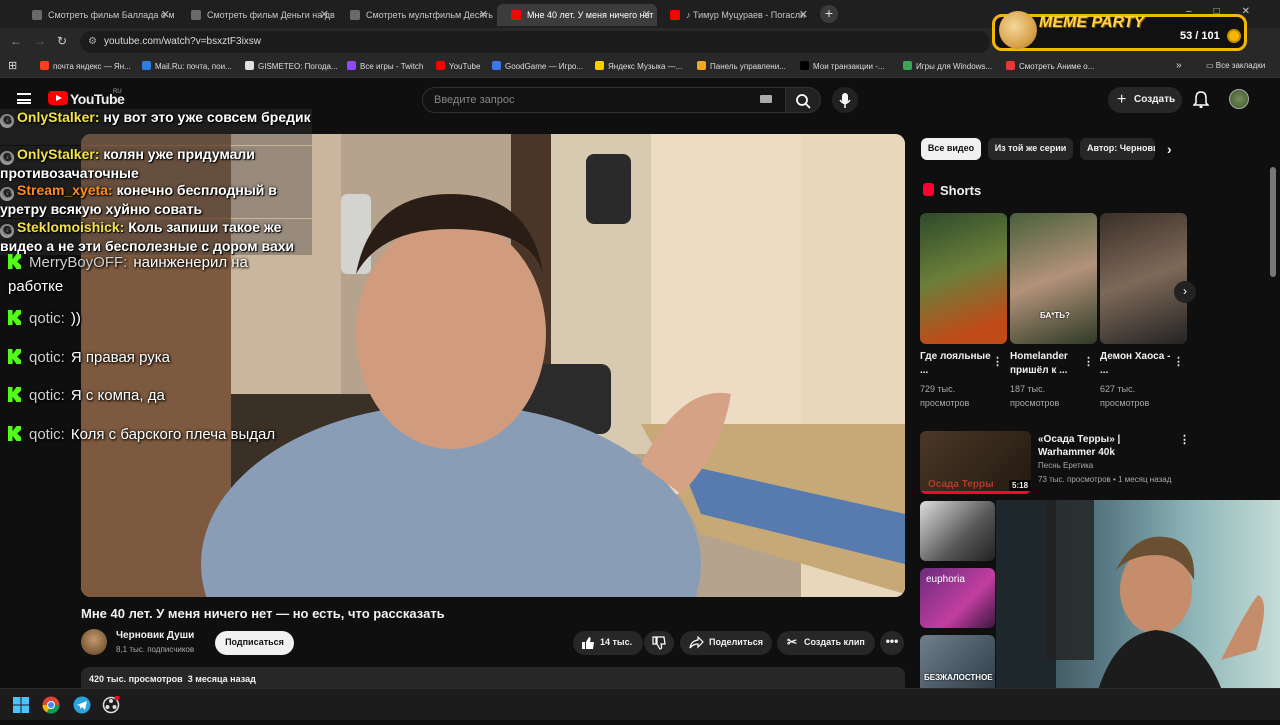 The width and height of the screenshot is (1280, 725). What do you see at coordinates (1018, 30) in the screenshot?
I see `doge-logo` at bounding box center [1018, 30].